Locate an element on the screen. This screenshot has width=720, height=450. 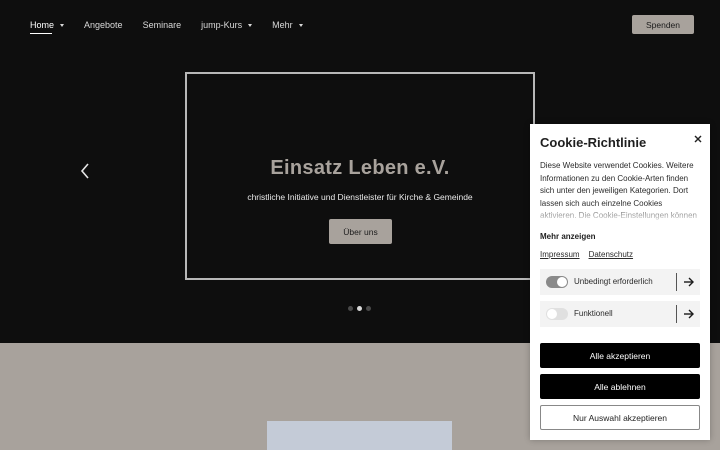
datenschutz-link: Datenschutz is located at coordinates (611, 254).